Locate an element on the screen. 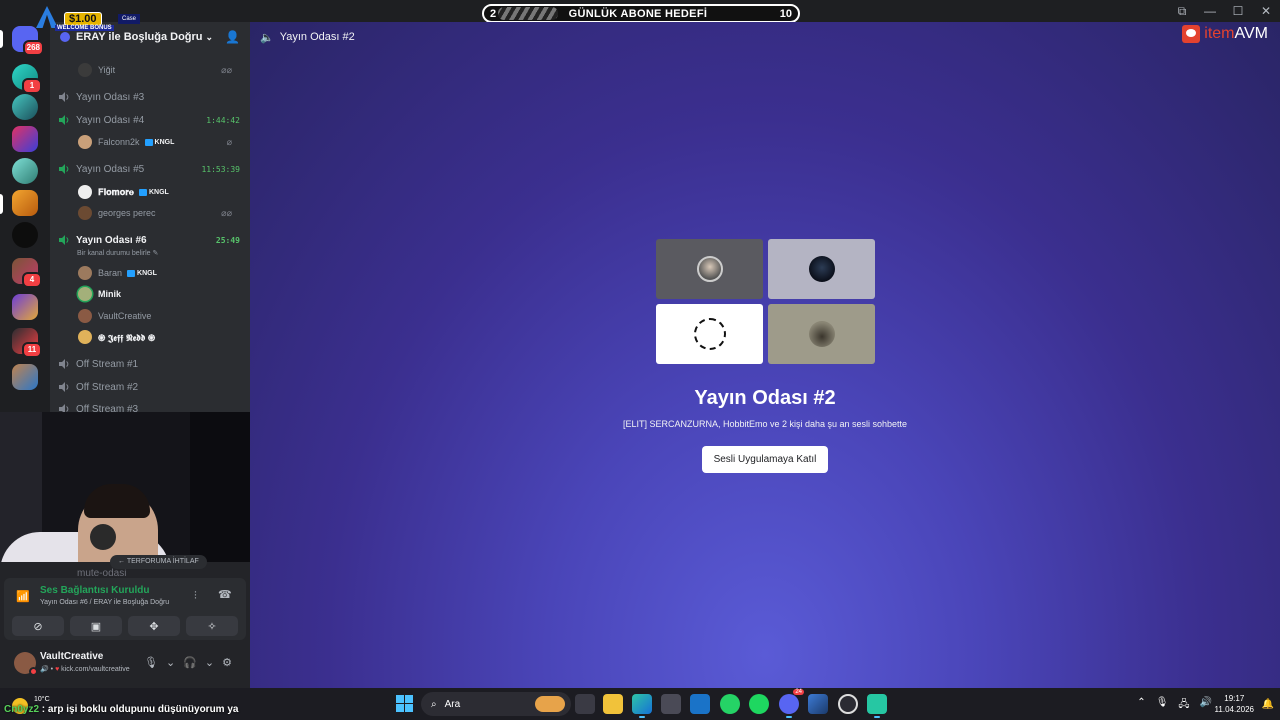 The height and width of the screenshot is (720, 1280). streamer-webcam is located at coordinates (135, 487).